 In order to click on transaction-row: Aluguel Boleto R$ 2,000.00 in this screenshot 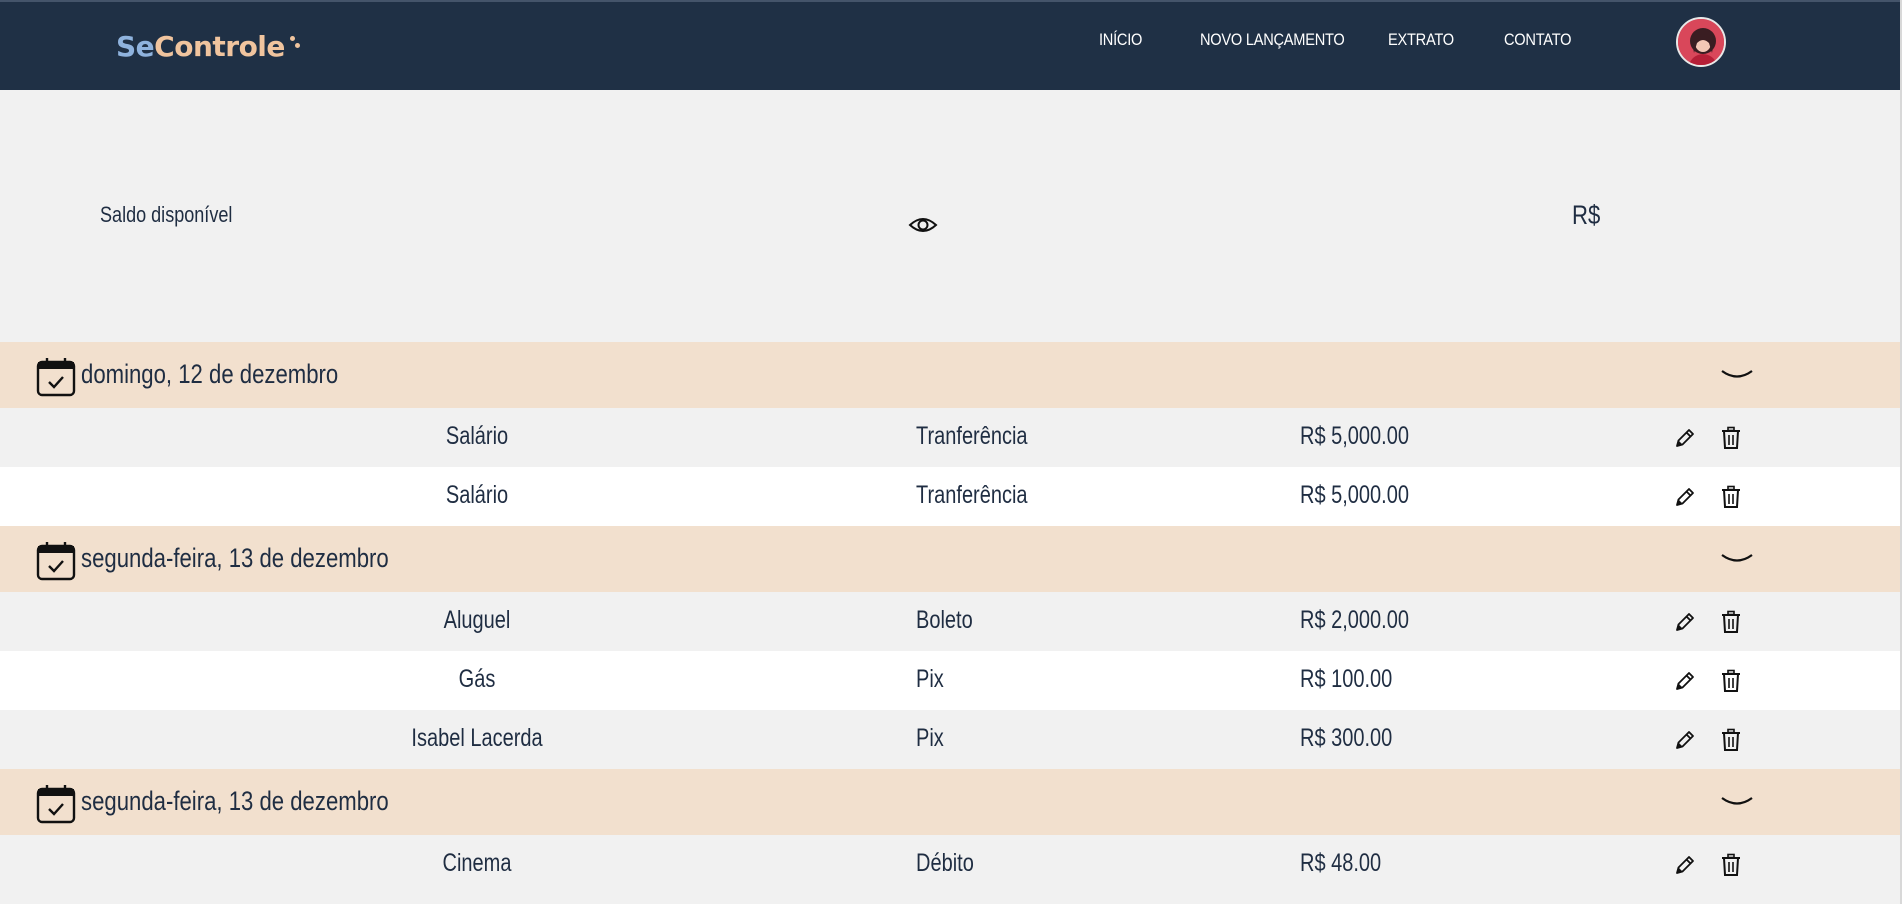, I will do `click(951, 621)`.